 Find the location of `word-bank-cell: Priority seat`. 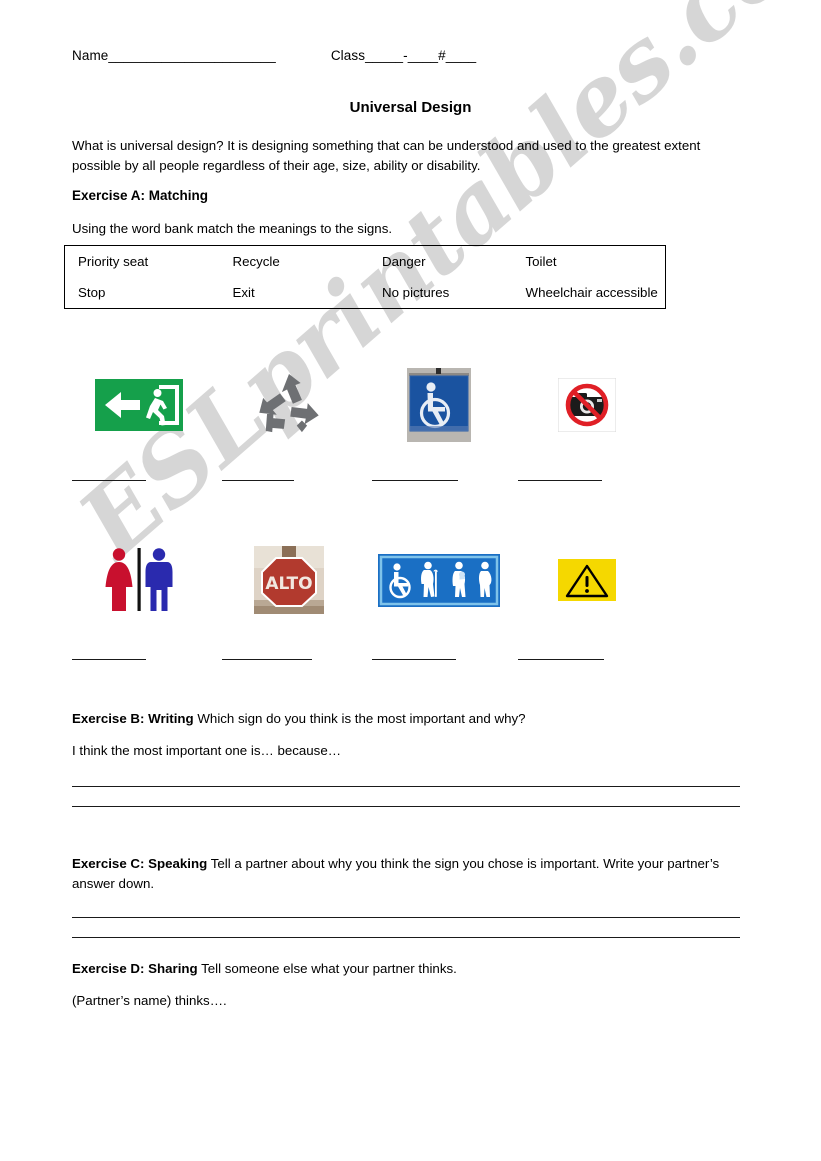

word-bank-cell: Priority seat is located at coordinates (113, 261).